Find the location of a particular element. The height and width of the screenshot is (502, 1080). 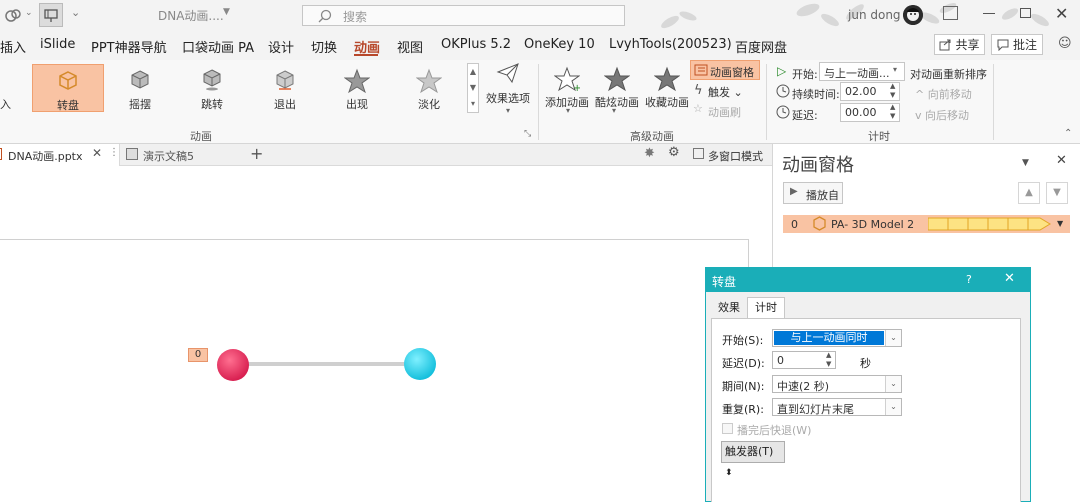

tab-lvyhtools: LvyhTools(200523) is located at coordinates (670, 44).